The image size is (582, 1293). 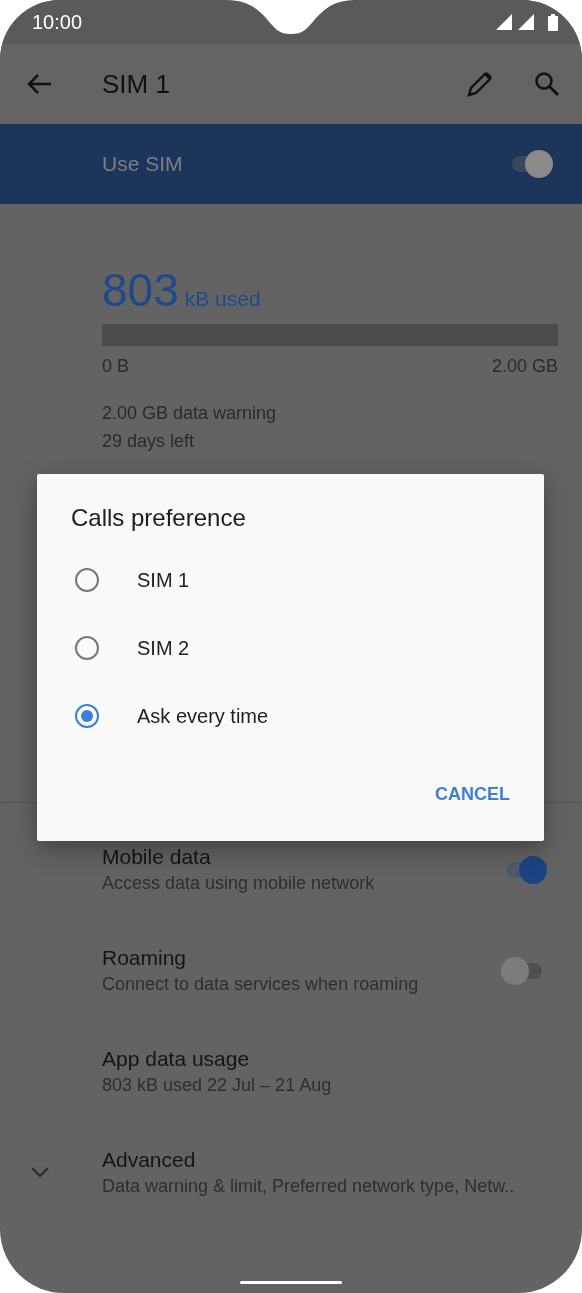 I want to click on option-label: SIM 1, so click(x=163, y=580).